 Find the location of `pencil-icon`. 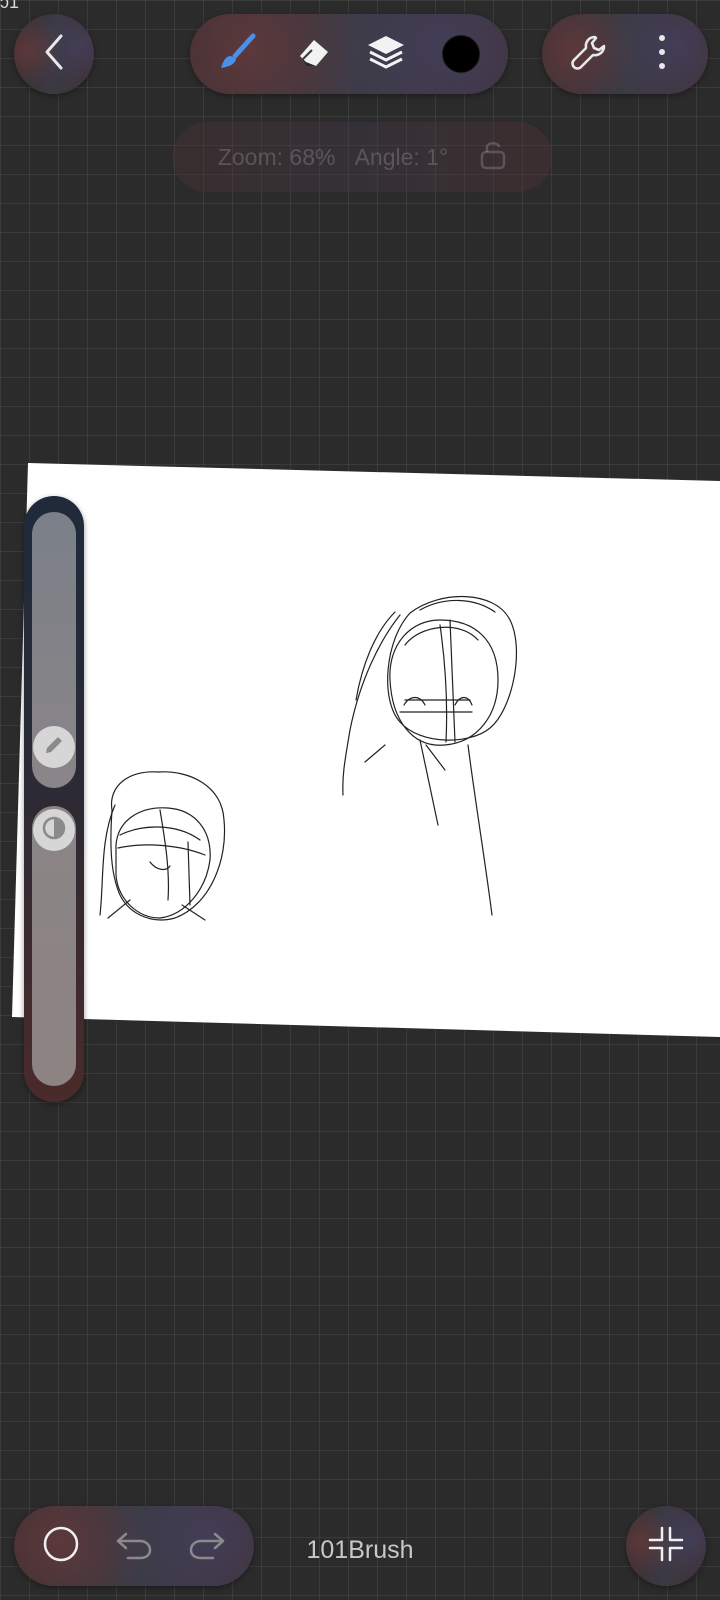

pencil-icon is located at coordinates (54, 747).